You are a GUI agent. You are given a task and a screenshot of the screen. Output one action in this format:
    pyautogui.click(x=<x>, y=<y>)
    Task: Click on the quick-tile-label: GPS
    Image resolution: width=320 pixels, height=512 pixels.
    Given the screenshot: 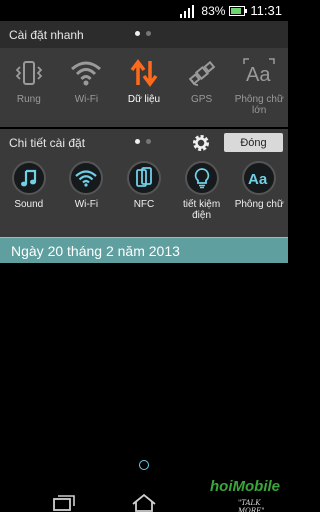 What is the action you would take?
    pyautogui.click(x=202, y=99)
    